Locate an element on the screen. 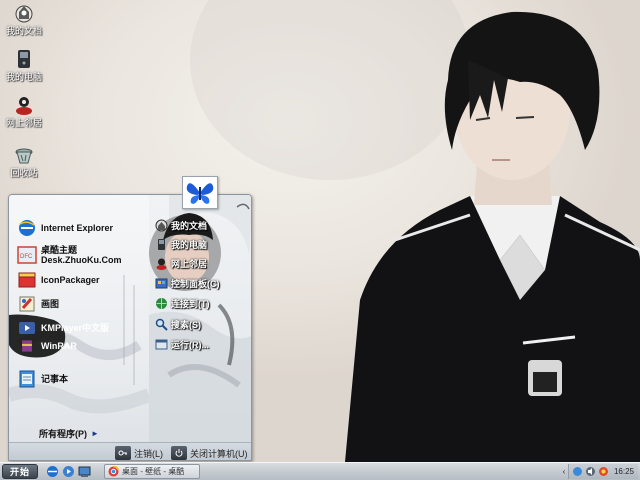  place-label: 我的文档 is located at coordinates (189, 225).